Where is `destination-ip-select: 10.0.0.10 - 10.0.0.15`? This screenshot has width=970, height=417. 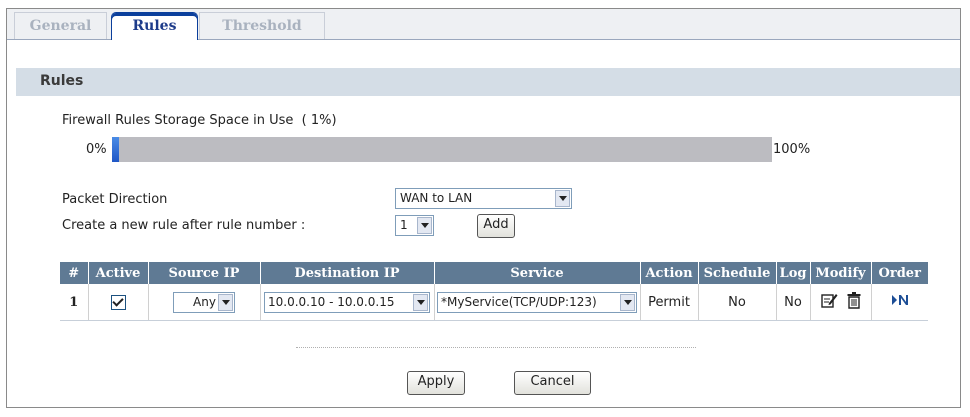
destination-ip-select: 10.0.0.10 - 10.0.0.15 is located at coordinates (347, 302).